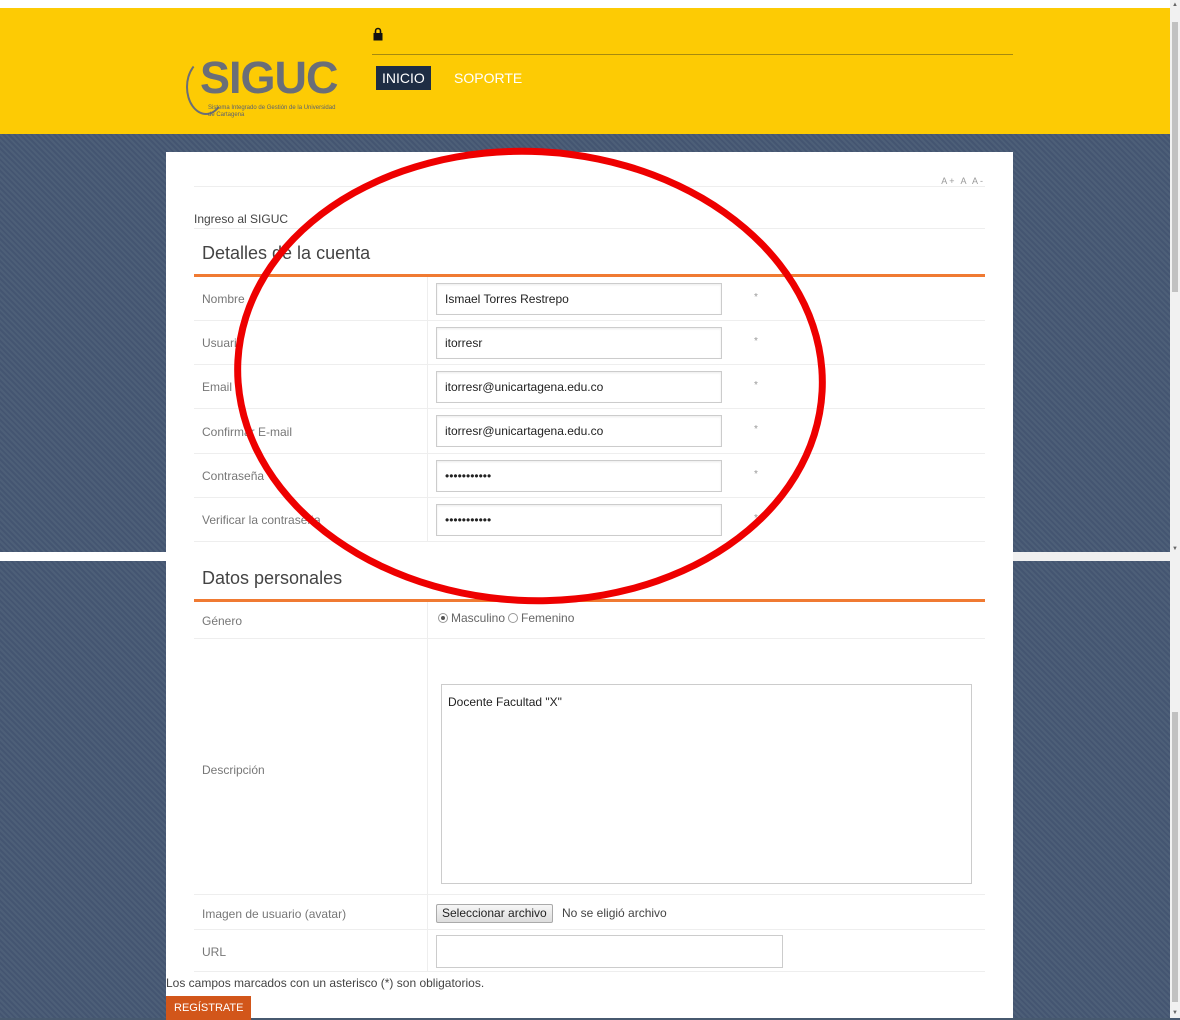  I want to click on label-password: Contraseña, so click(233, 476).